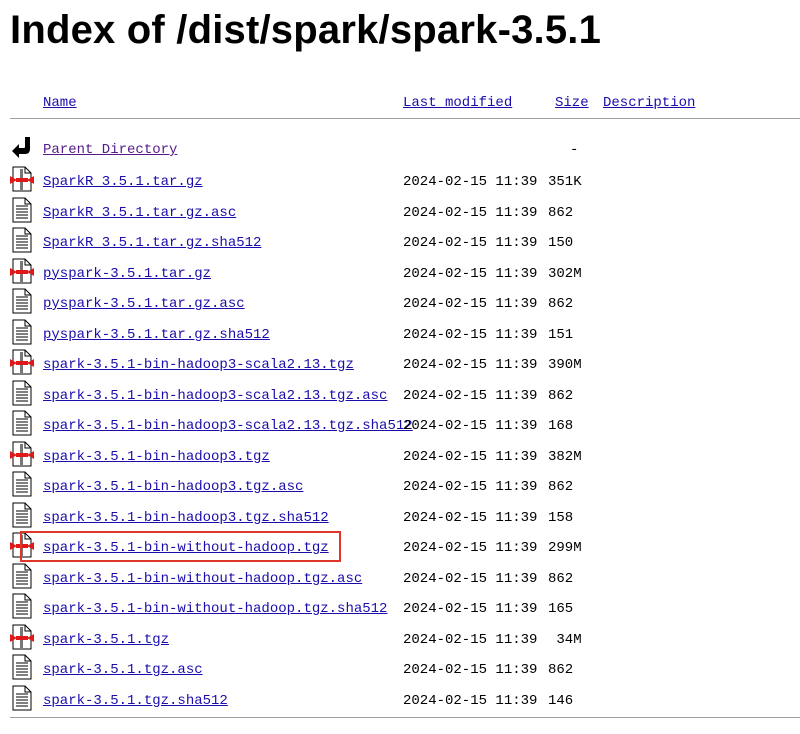 This screenshot has height=734, width=800. I want to click on parent-directory-link: Parent Directory, so click(110, 150).